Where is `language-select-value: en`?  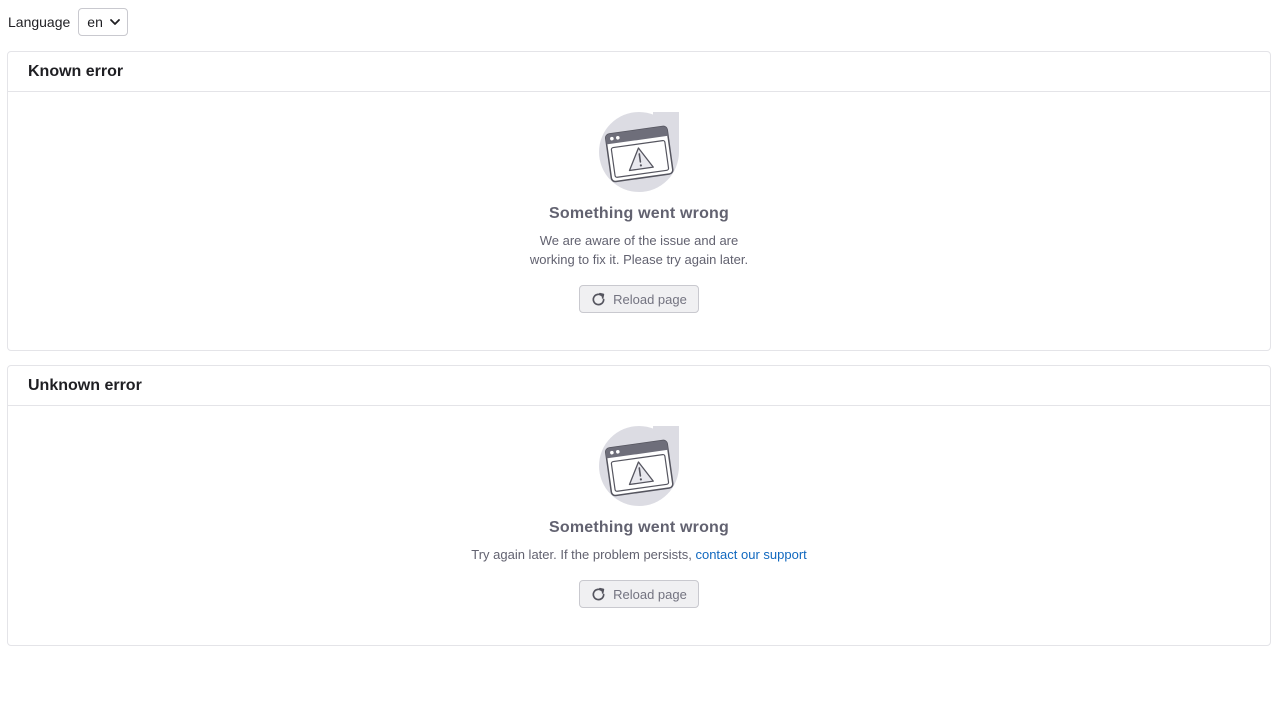
language-select-value: en is located at coordinates (95, 22).